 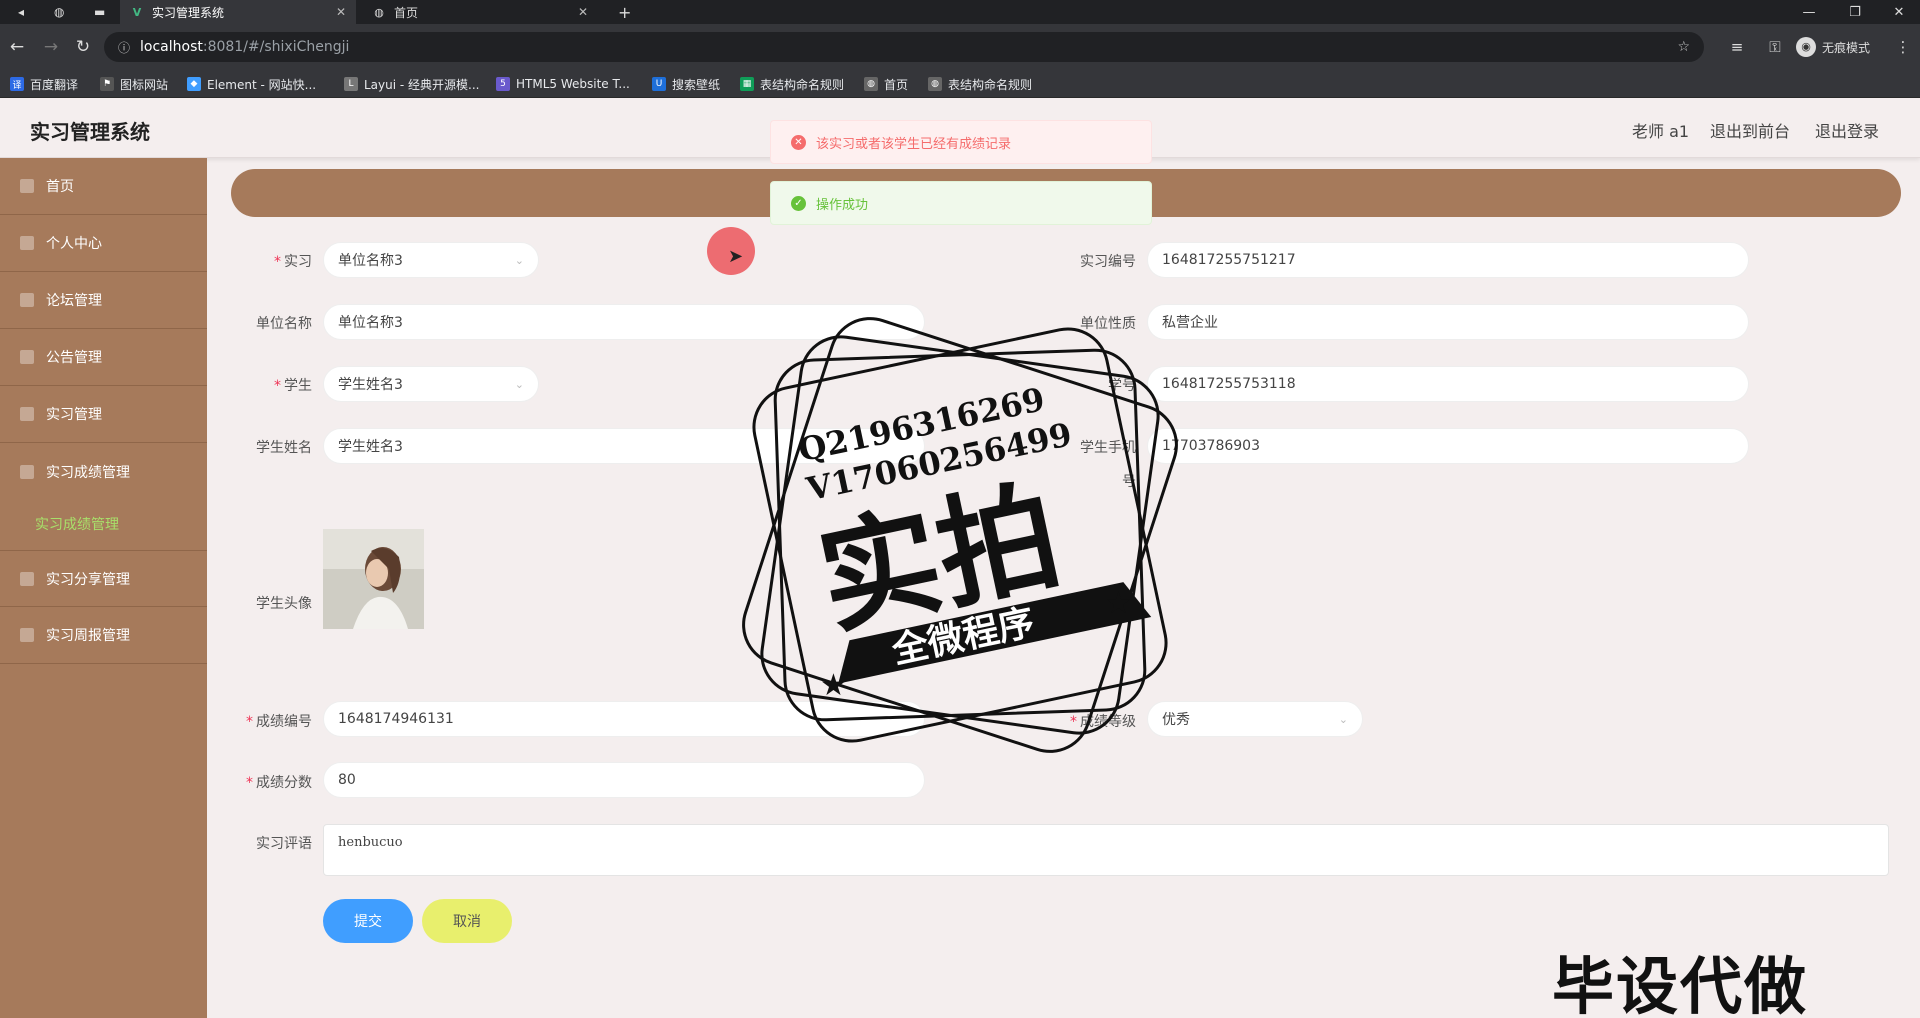 What do you see at coordinates (171, 47) in the screenshot?
I see `url-host: localhost` at bounding box center [171, 47].